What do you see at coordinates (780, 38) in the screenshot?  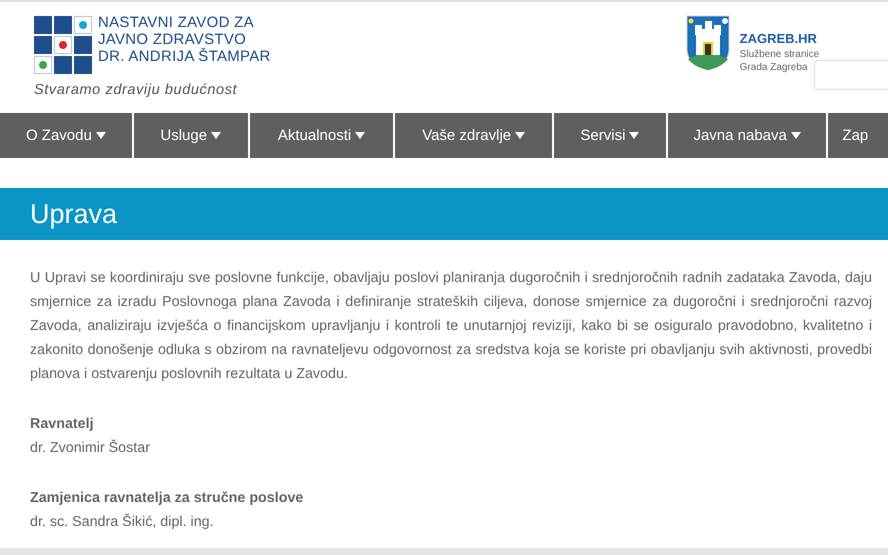 I see `site-link: ZAGREB.HR` at bounding box center [780, 38].